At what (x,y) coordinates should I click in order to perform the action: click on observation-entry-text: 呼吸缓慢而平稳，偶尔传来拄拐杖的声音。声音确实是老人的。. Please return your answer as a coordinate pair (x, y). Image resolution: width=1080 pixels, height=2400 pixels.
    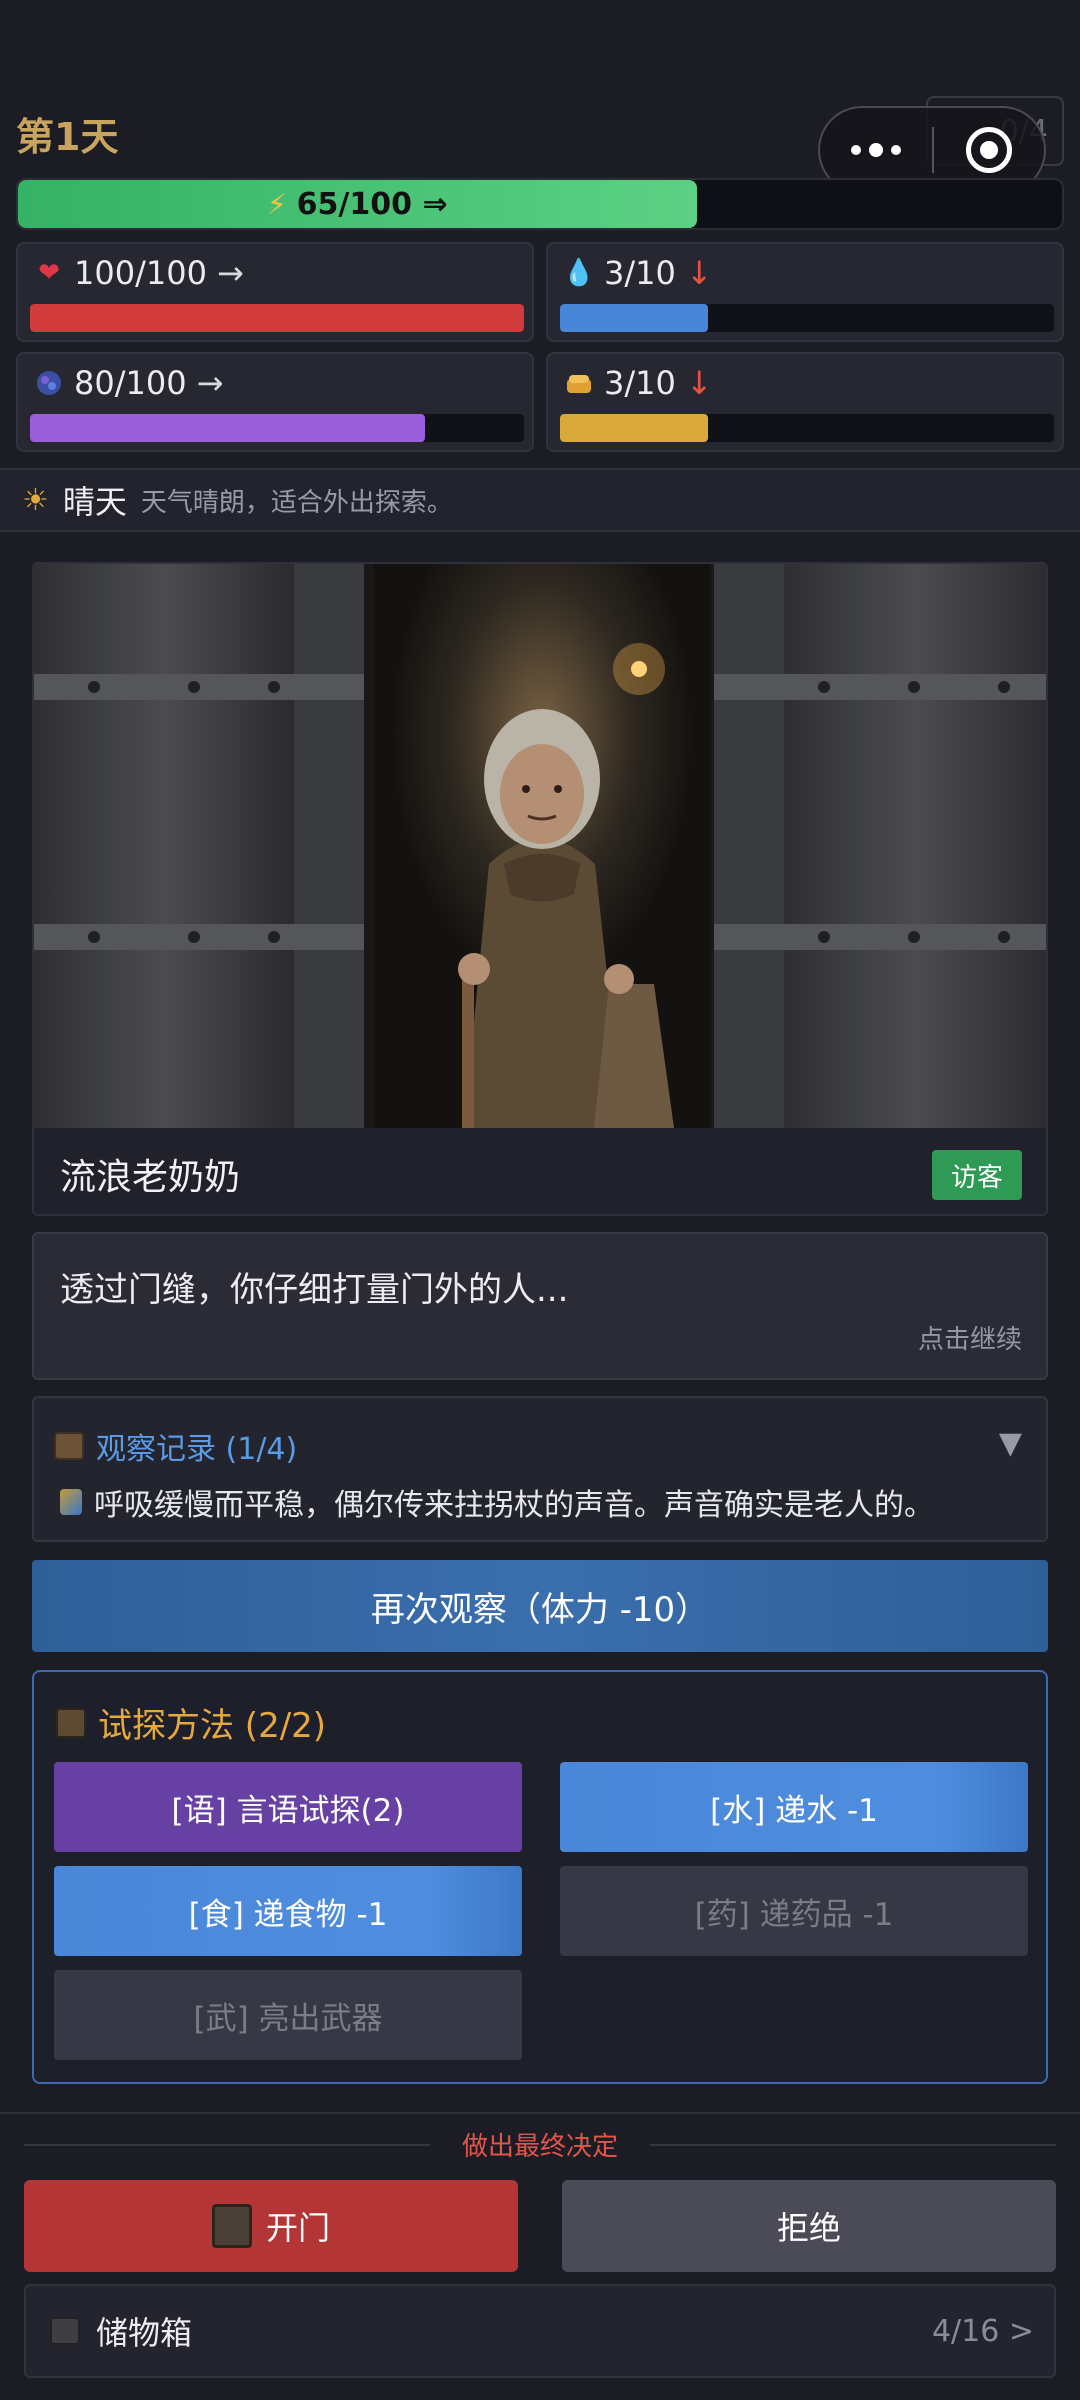
    Looking at the image, I should click on (514, 1505).